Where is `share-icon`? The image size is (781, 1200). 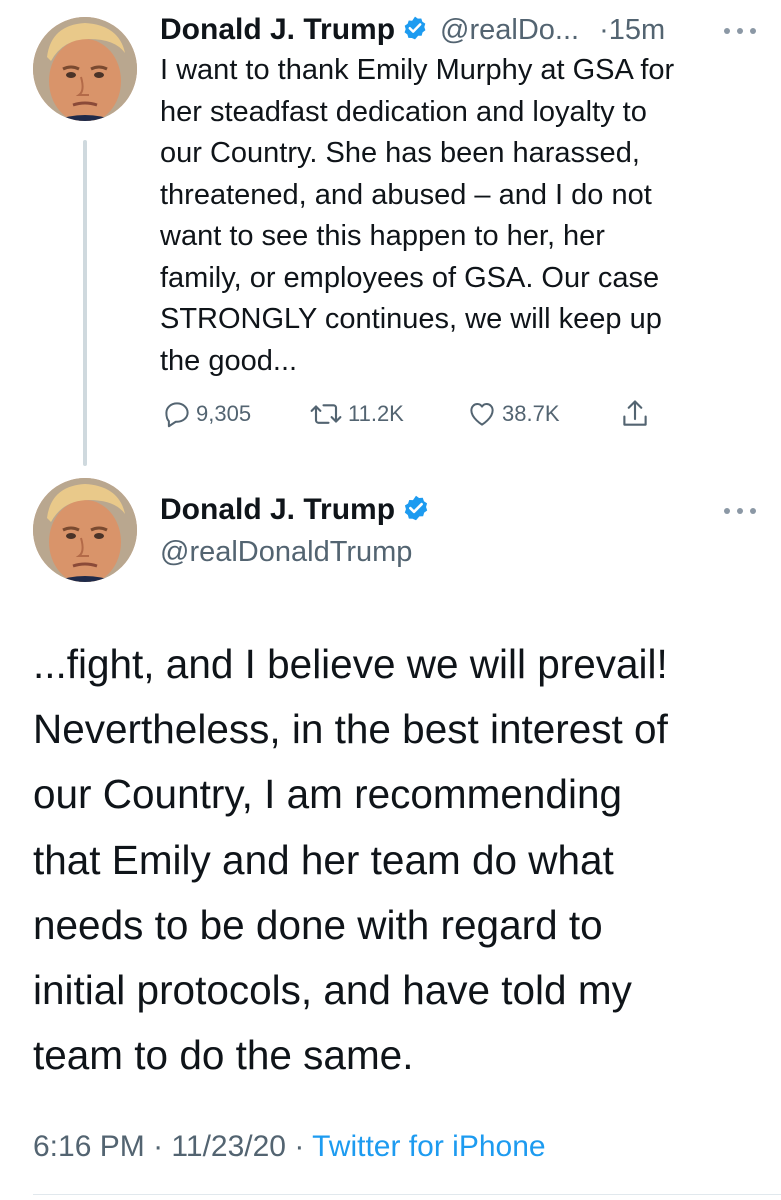 share-icon is located at coordinates (635, 413).